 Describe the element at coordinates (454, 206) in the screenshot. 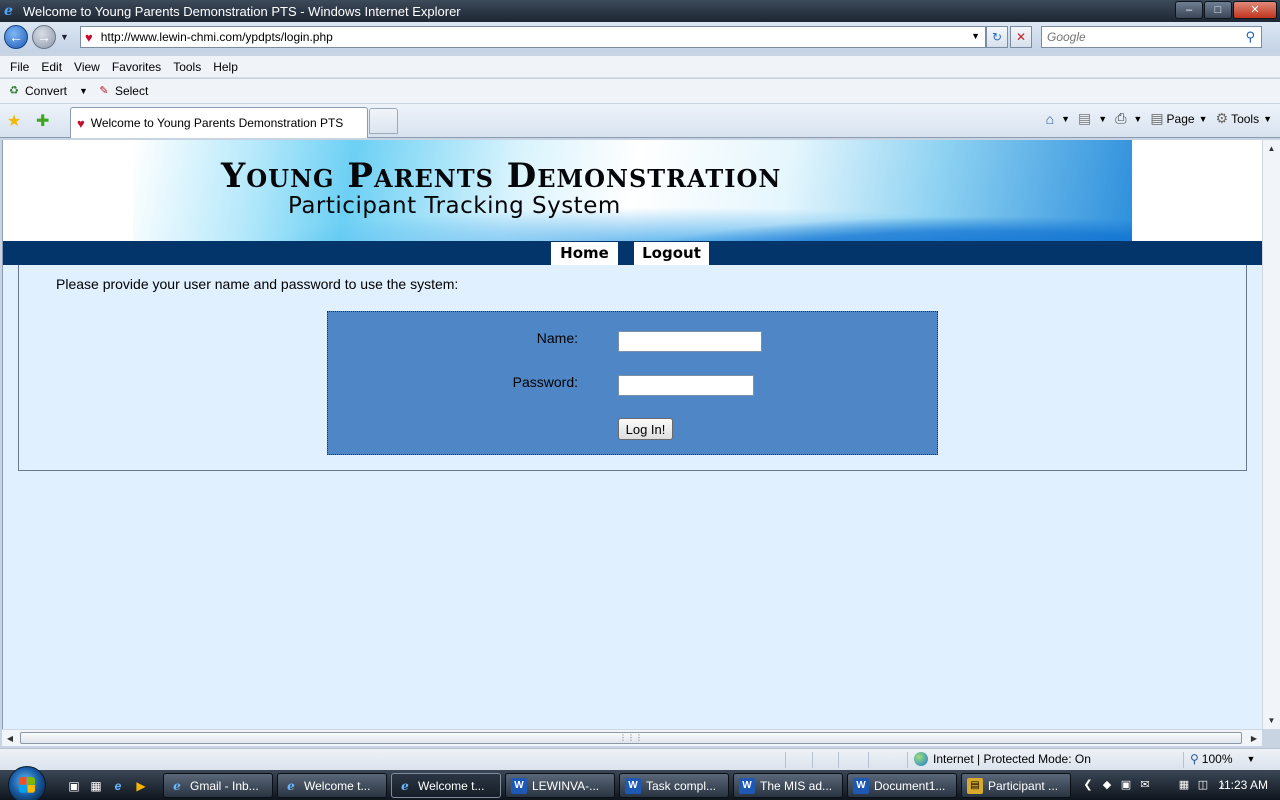

I see `banner-subtitle: Participant Tracking System` at that location.